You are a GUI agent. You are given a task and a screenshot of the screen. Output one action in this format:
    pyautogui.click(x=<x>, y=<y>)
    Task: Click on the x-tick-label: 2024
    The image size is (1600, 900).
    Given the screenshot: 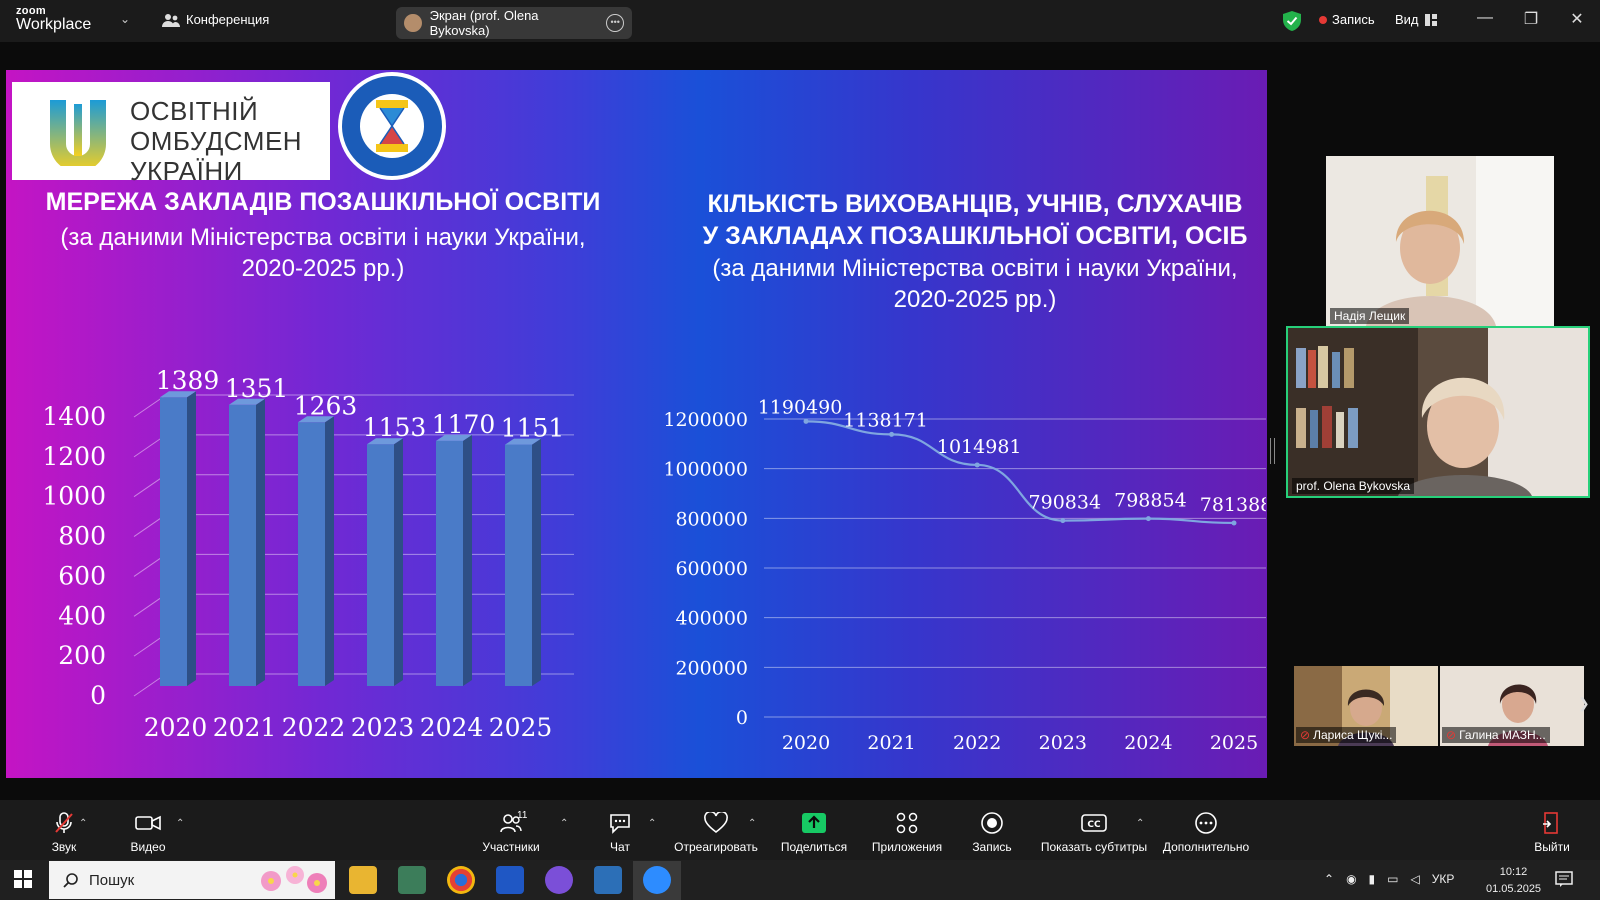 What is the action you would take?
    pyautogui.click(x=1148, y=743)
    